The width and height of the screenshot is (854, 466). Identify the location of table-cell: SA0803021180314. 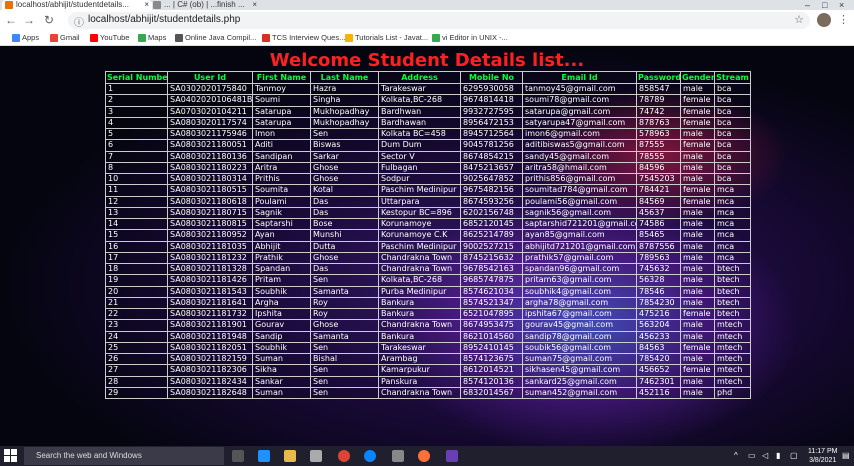
(210, 179).